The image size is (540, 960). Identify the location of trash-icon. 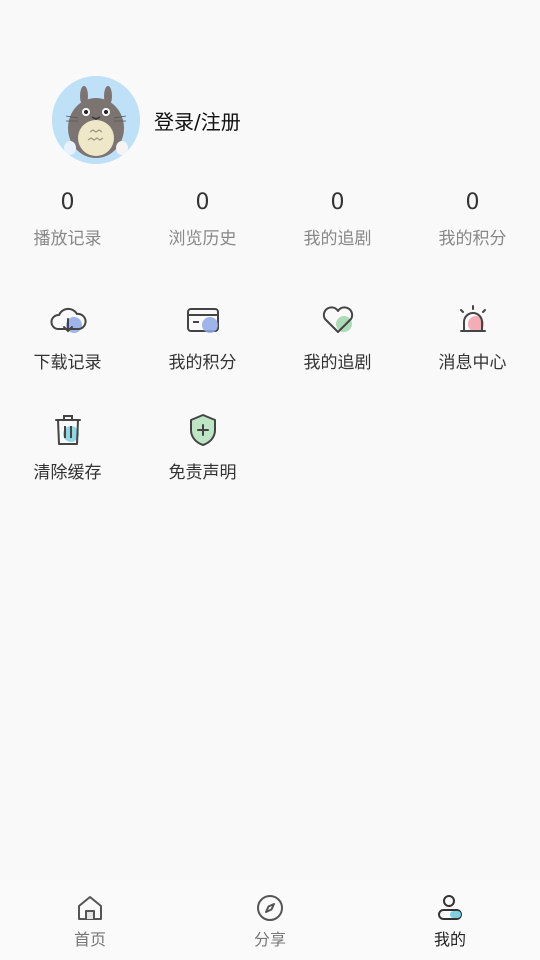
(68, 430).